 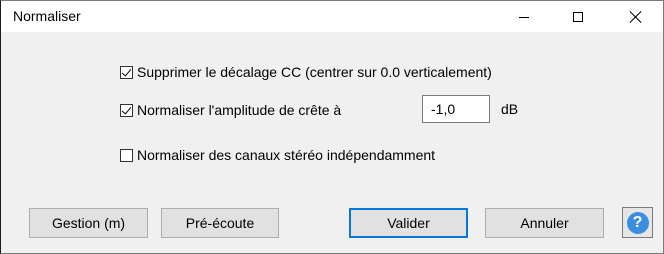 What do you see at coordinates (126, 110) in the screenshot?
I see `normalize-peak-checkbox` at bounding box center [126, 110].